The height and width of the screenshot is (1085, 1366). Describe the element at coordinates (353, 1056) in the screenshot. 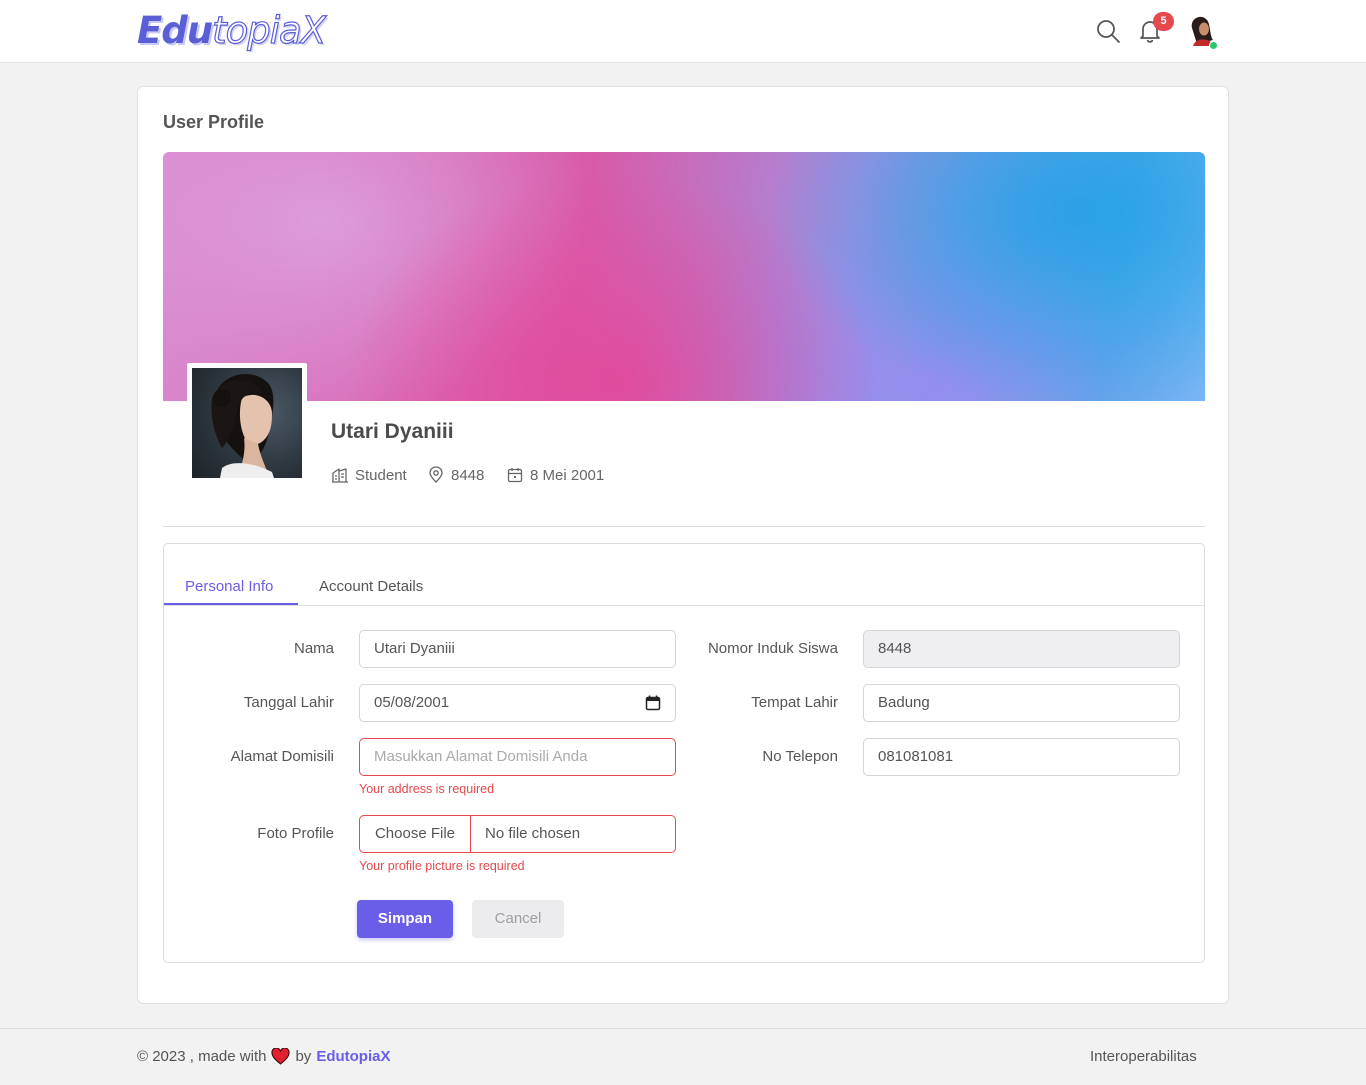

I see `footer-brand-link: EdutopiaX` at that location.